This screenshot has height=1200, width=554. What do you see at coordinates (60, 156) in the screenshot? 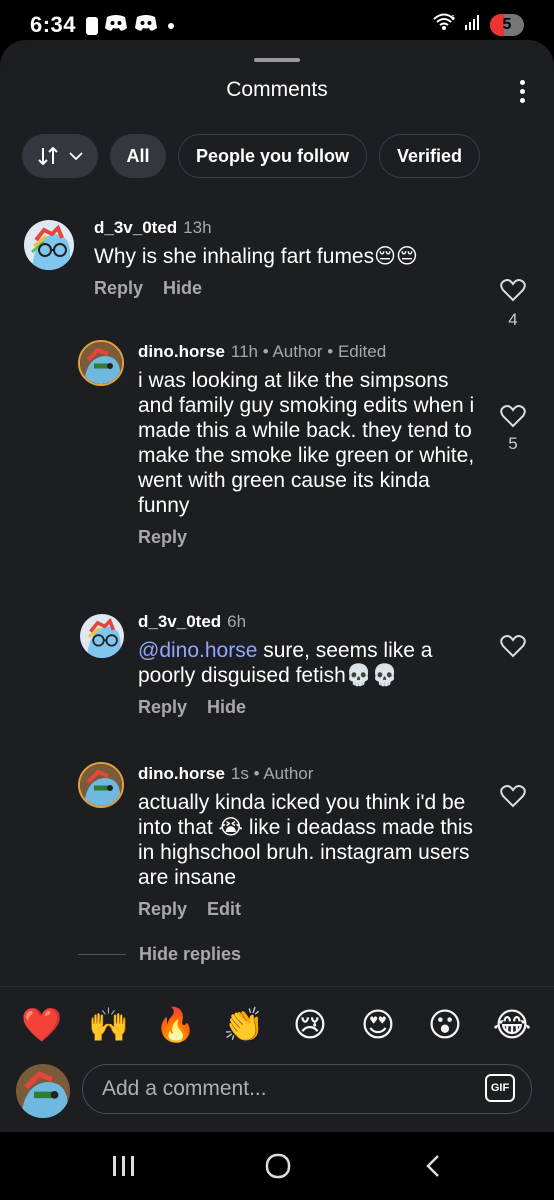
I see `sort-button` at bounding box center [60, 156].